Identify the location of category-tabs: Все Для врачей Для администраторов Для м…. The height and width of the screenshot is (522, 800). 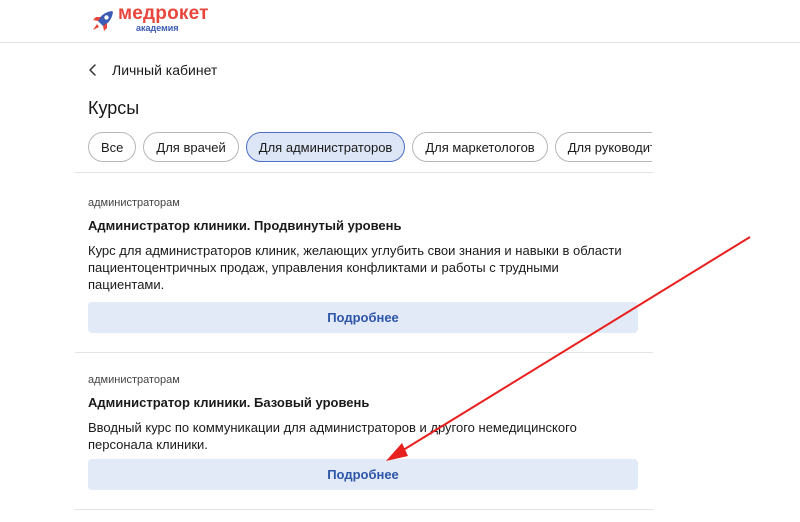
(370, 149).